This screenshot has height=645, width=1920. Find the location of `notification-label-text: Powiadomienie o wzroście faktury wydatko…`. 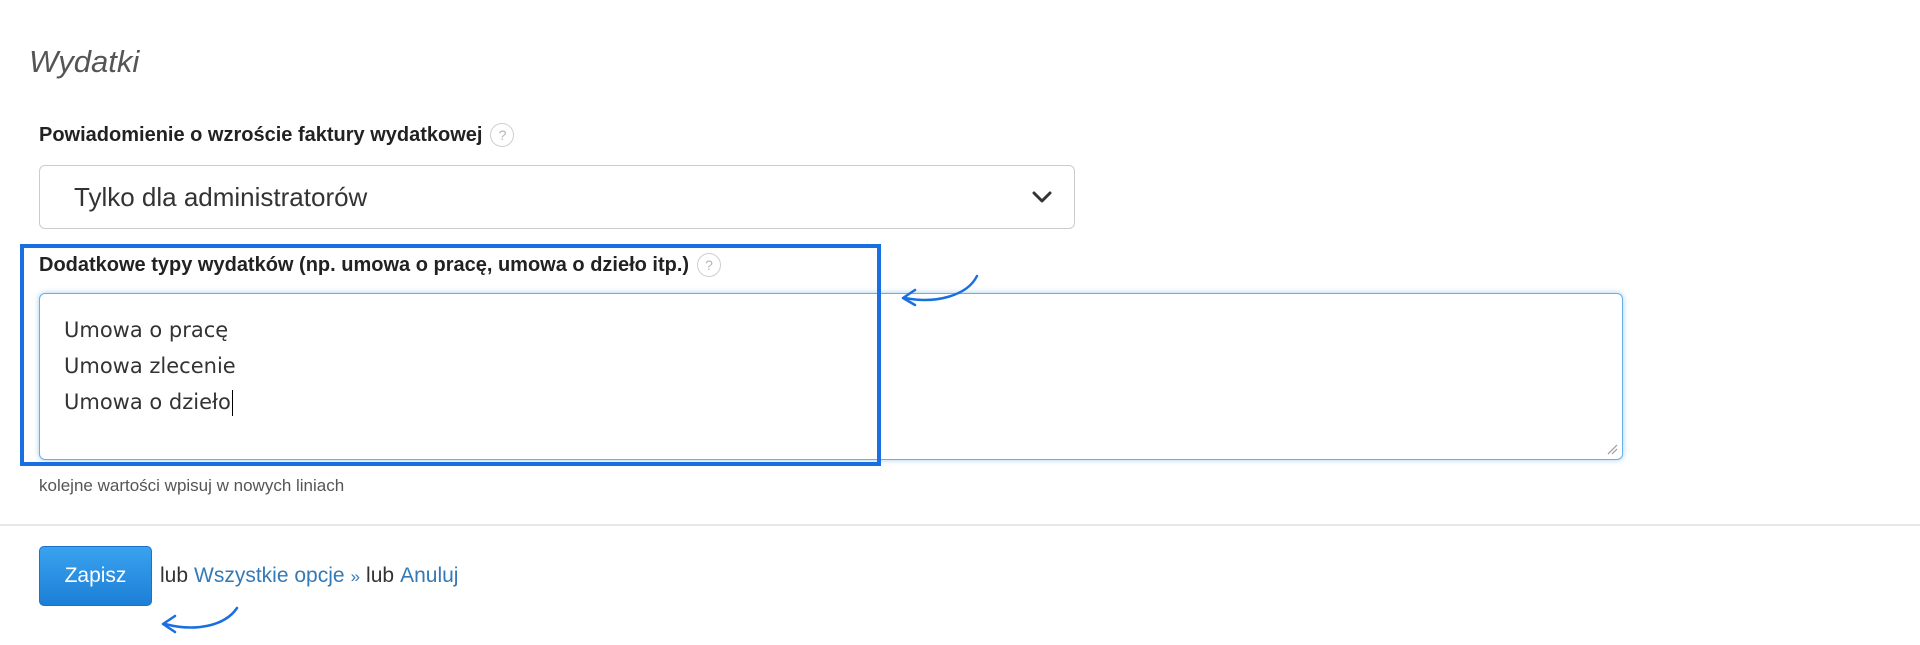

notification-label-text: Powiadomienie o wzroście faktury wydatko… is located at coordinates (261, 134).